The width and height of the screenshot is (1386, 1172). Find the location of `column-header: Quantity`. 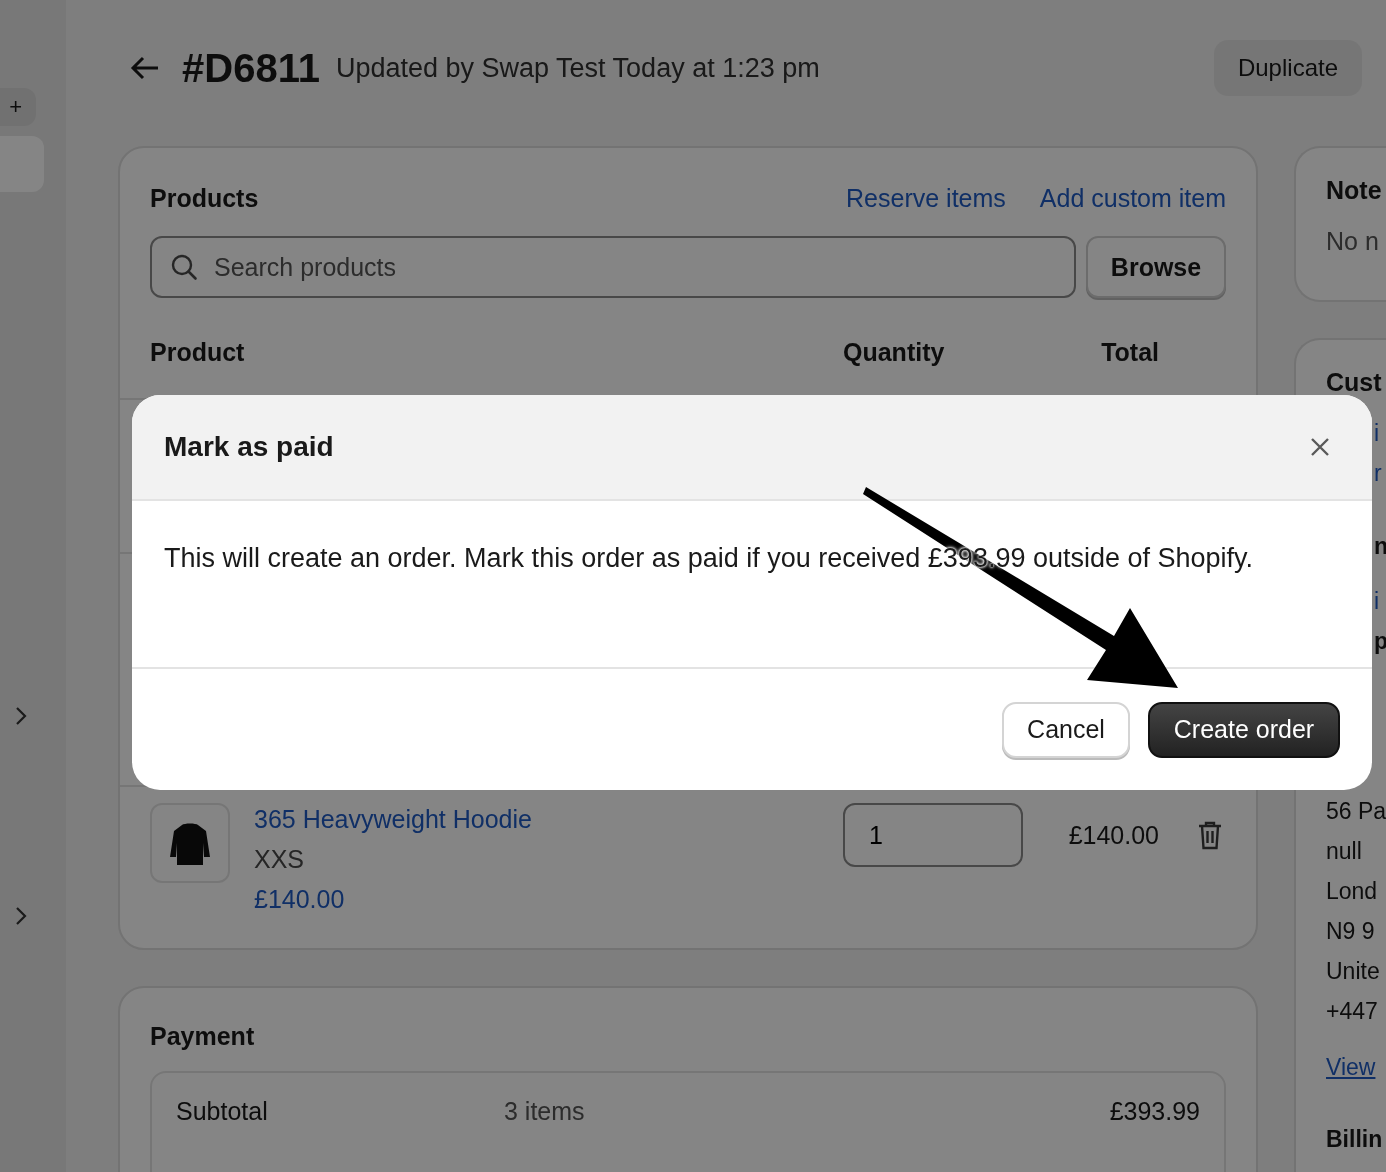

column-header: Quantity is located at coordinates (894, 353).